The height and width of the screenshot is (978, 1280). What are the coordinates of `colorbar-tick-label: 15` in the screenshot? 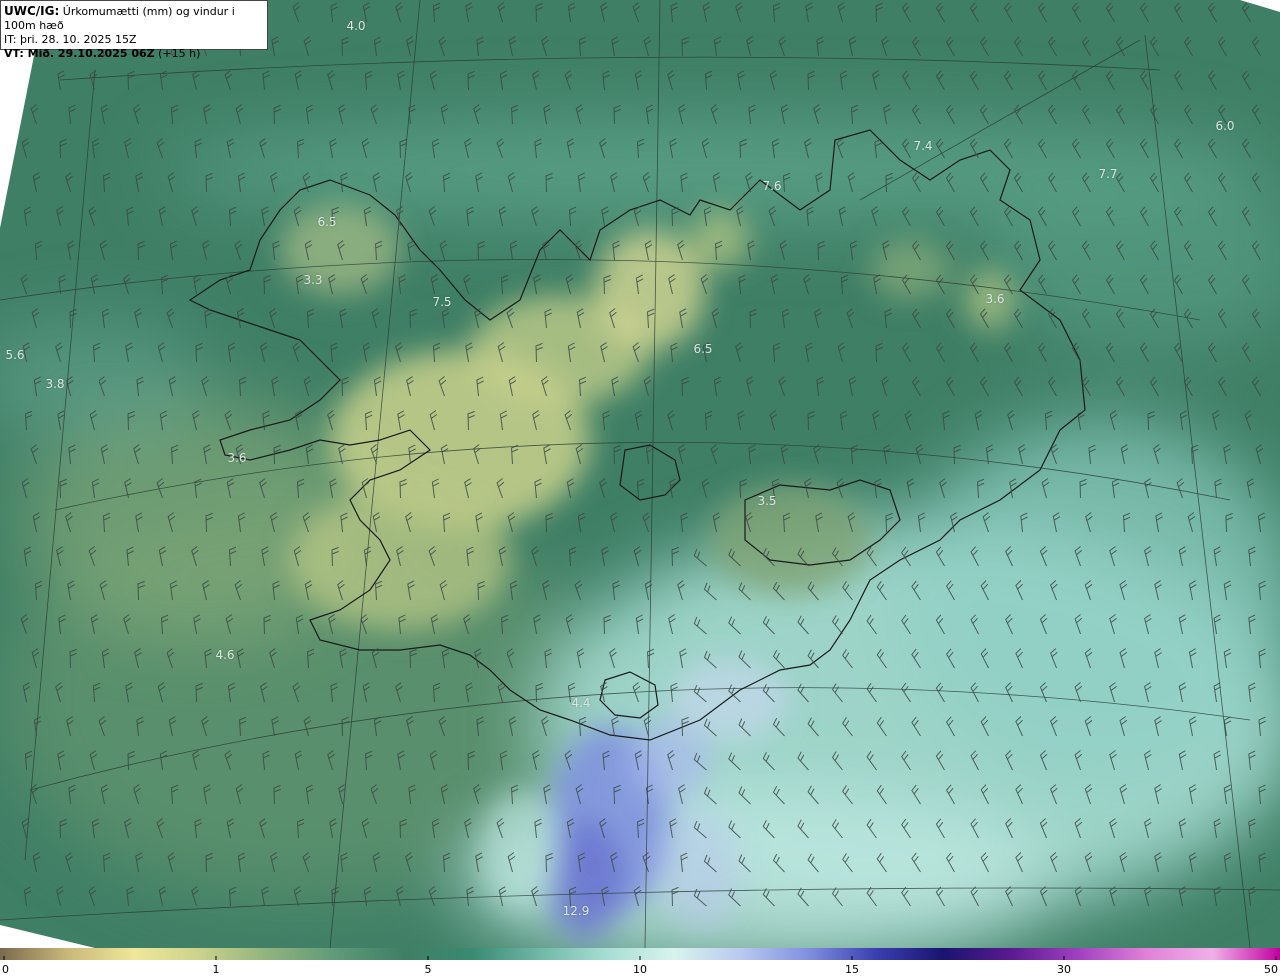 It's located at (852, 969).